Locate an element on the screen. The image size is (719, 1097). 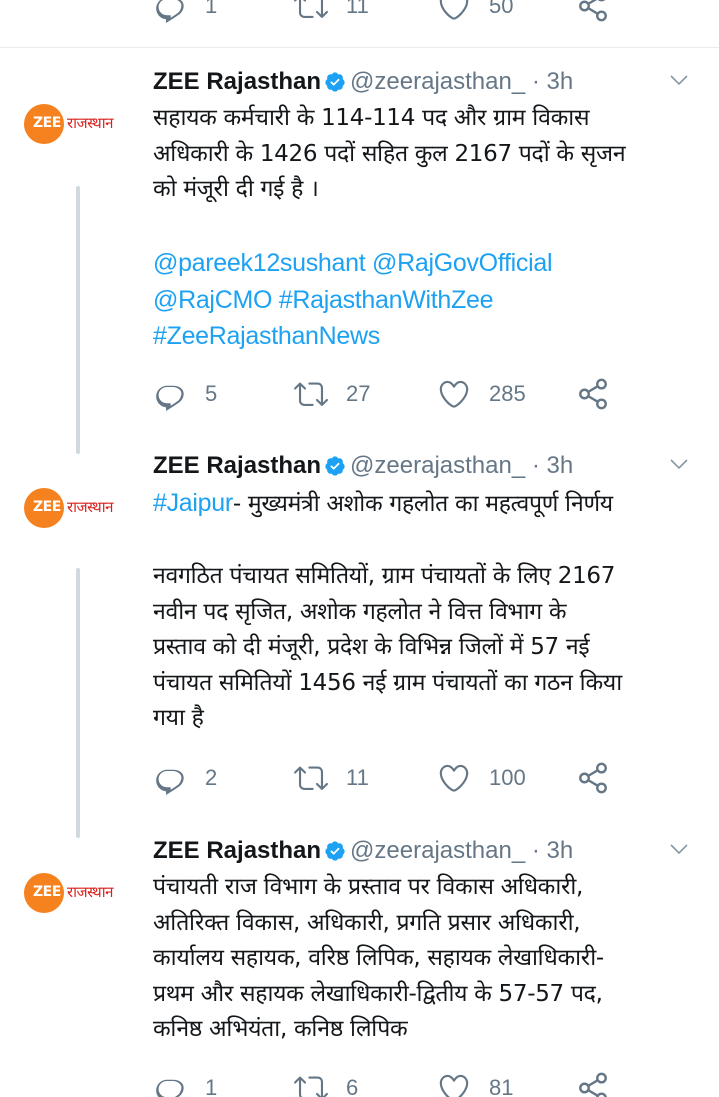
like-count: 81 is located at coordinates (501, 1086).